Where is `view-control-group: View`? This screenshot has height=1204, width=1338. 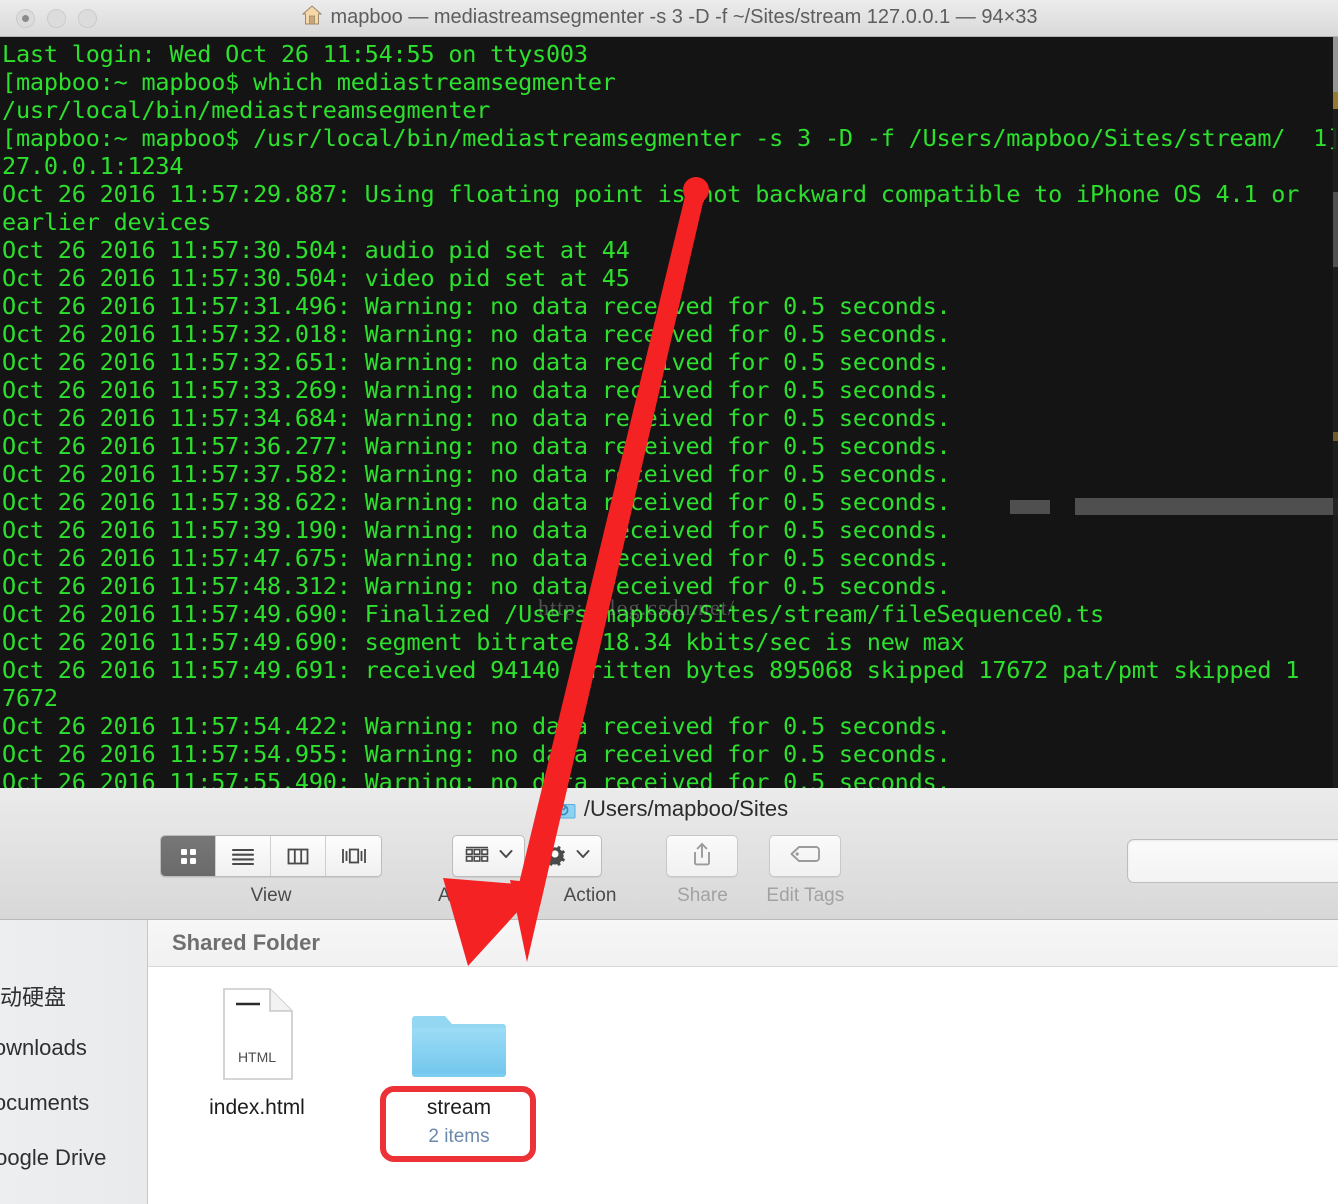 view-control-group: View is located at coordinates (271, 871).